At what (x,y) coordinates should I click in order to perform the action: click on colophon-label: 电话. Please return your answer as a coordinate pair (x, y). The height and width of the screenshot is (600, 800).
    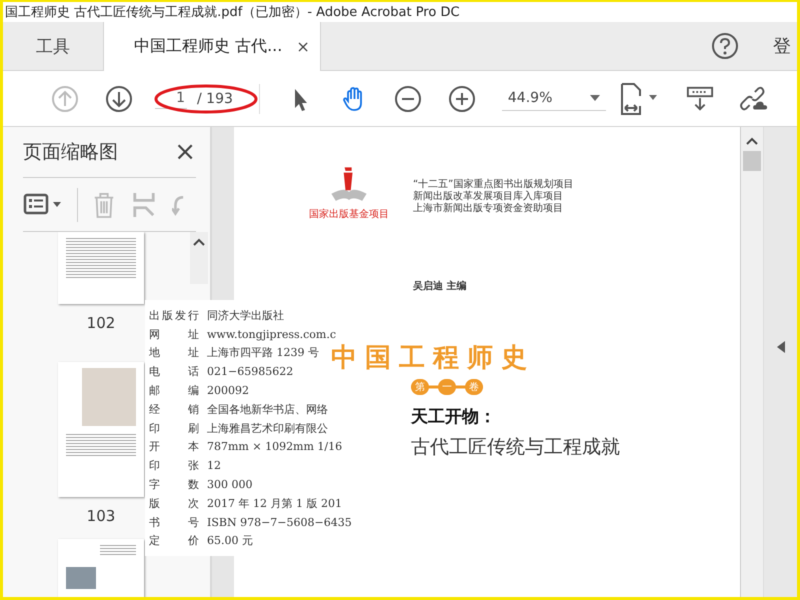
    Looking at the image, I should click on (174, 372).